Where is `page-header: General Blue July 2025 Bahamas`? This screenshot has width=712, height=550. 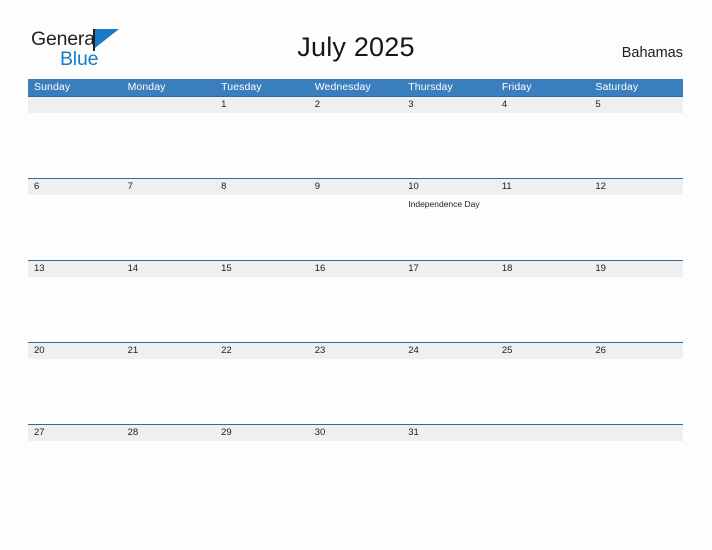 page-header: General Blue July 2025 Bahamas is located at coordinates (356, 39).